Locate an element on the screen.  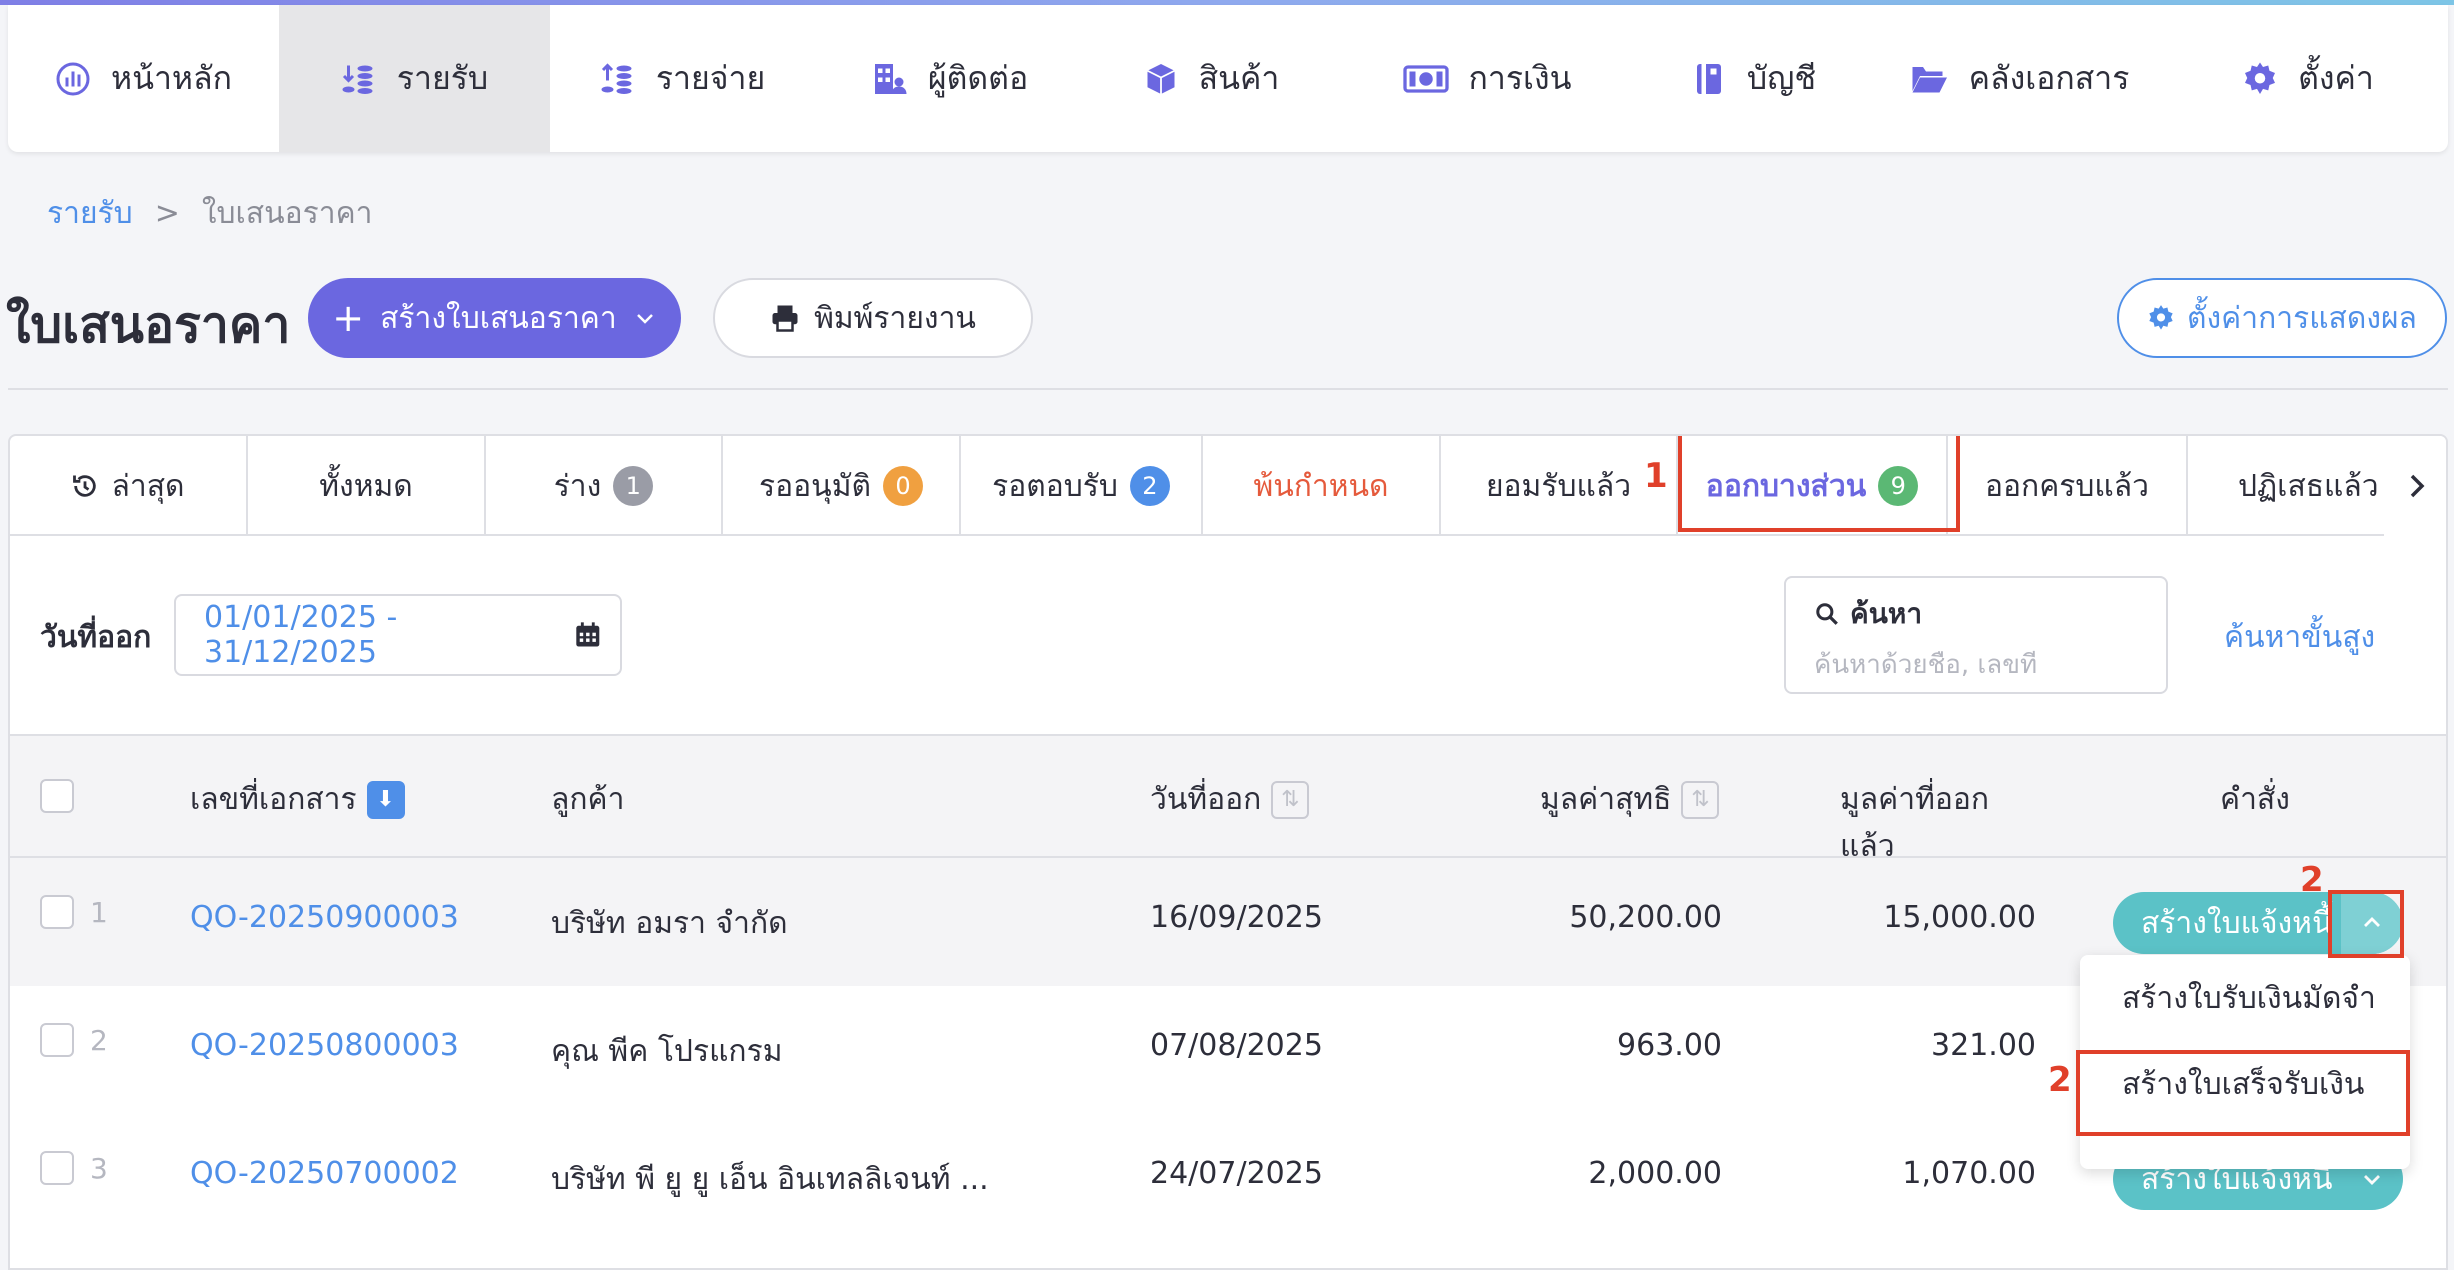
nav-item-label: บัญชี is located at coordinates (1781, 78).